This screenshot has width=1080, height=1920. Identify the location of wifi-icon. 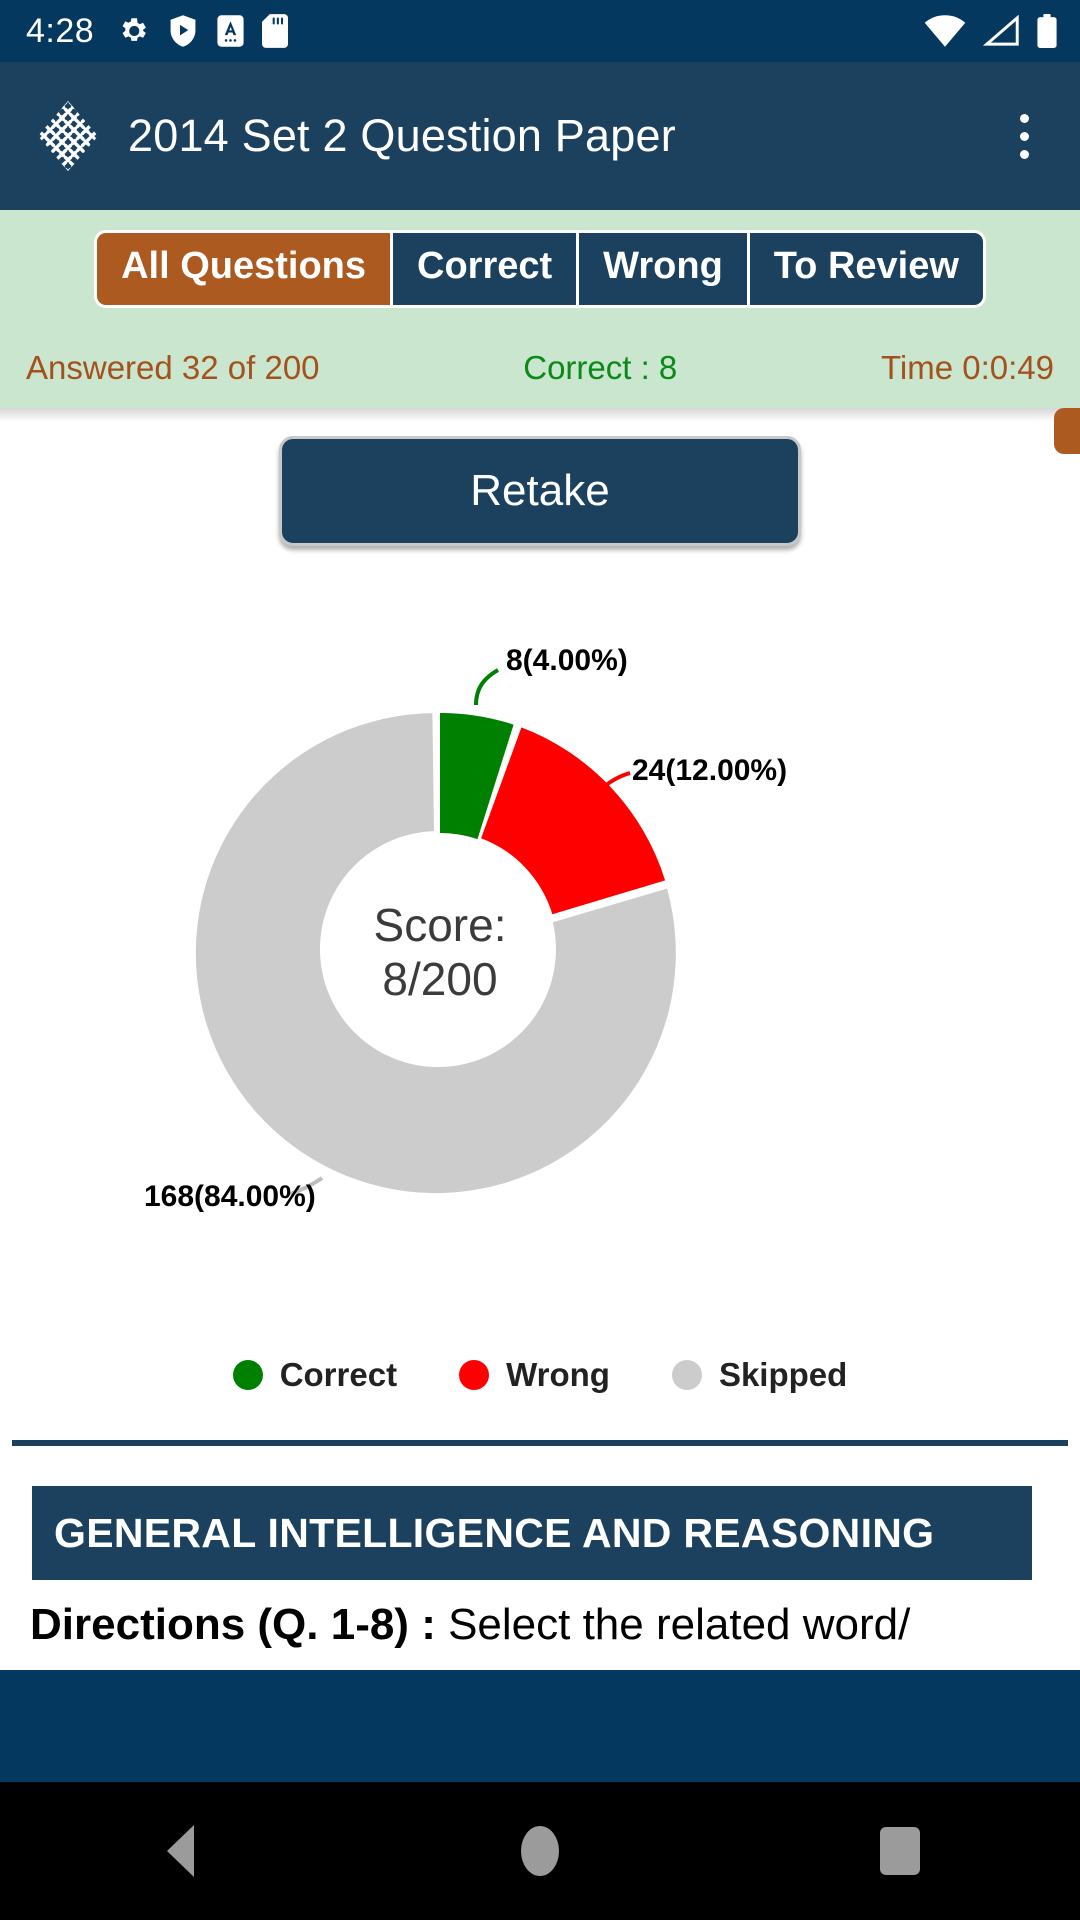
(945, 31).